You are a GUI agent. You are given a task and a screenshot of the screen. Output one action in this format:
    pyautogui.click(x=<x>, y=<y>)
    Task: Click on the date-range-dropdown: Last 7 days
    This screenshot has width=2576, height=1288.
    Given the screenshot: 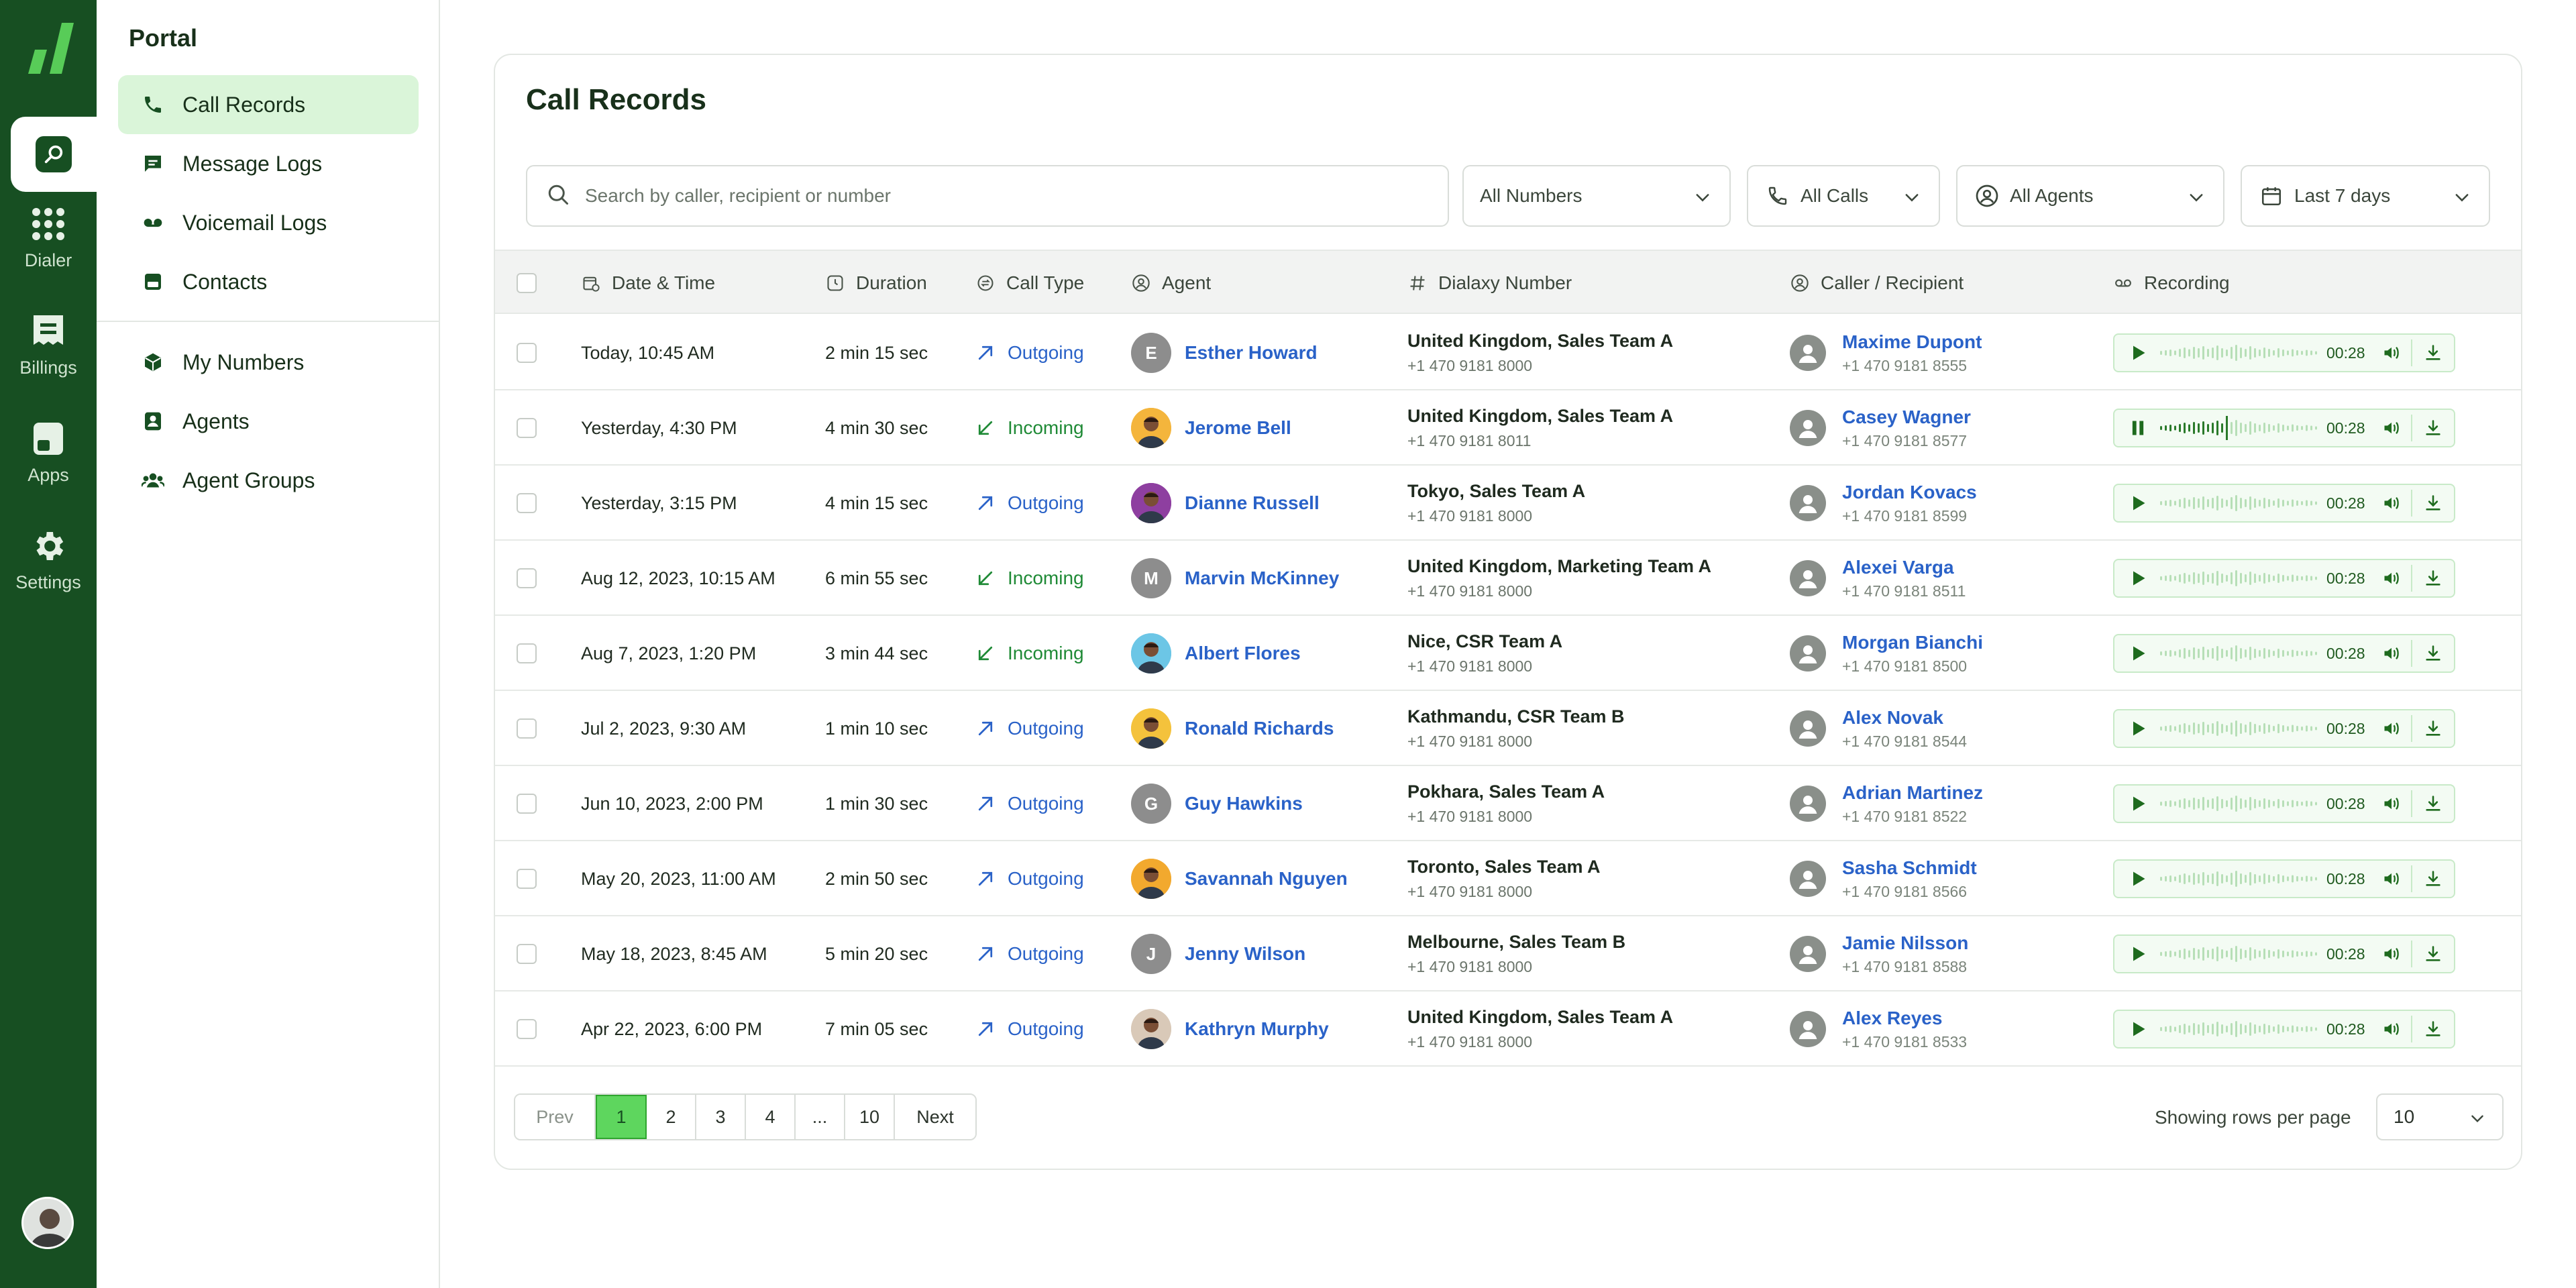 What is the action you would take?
    pyautogui.click(x=2365, y=196)
    